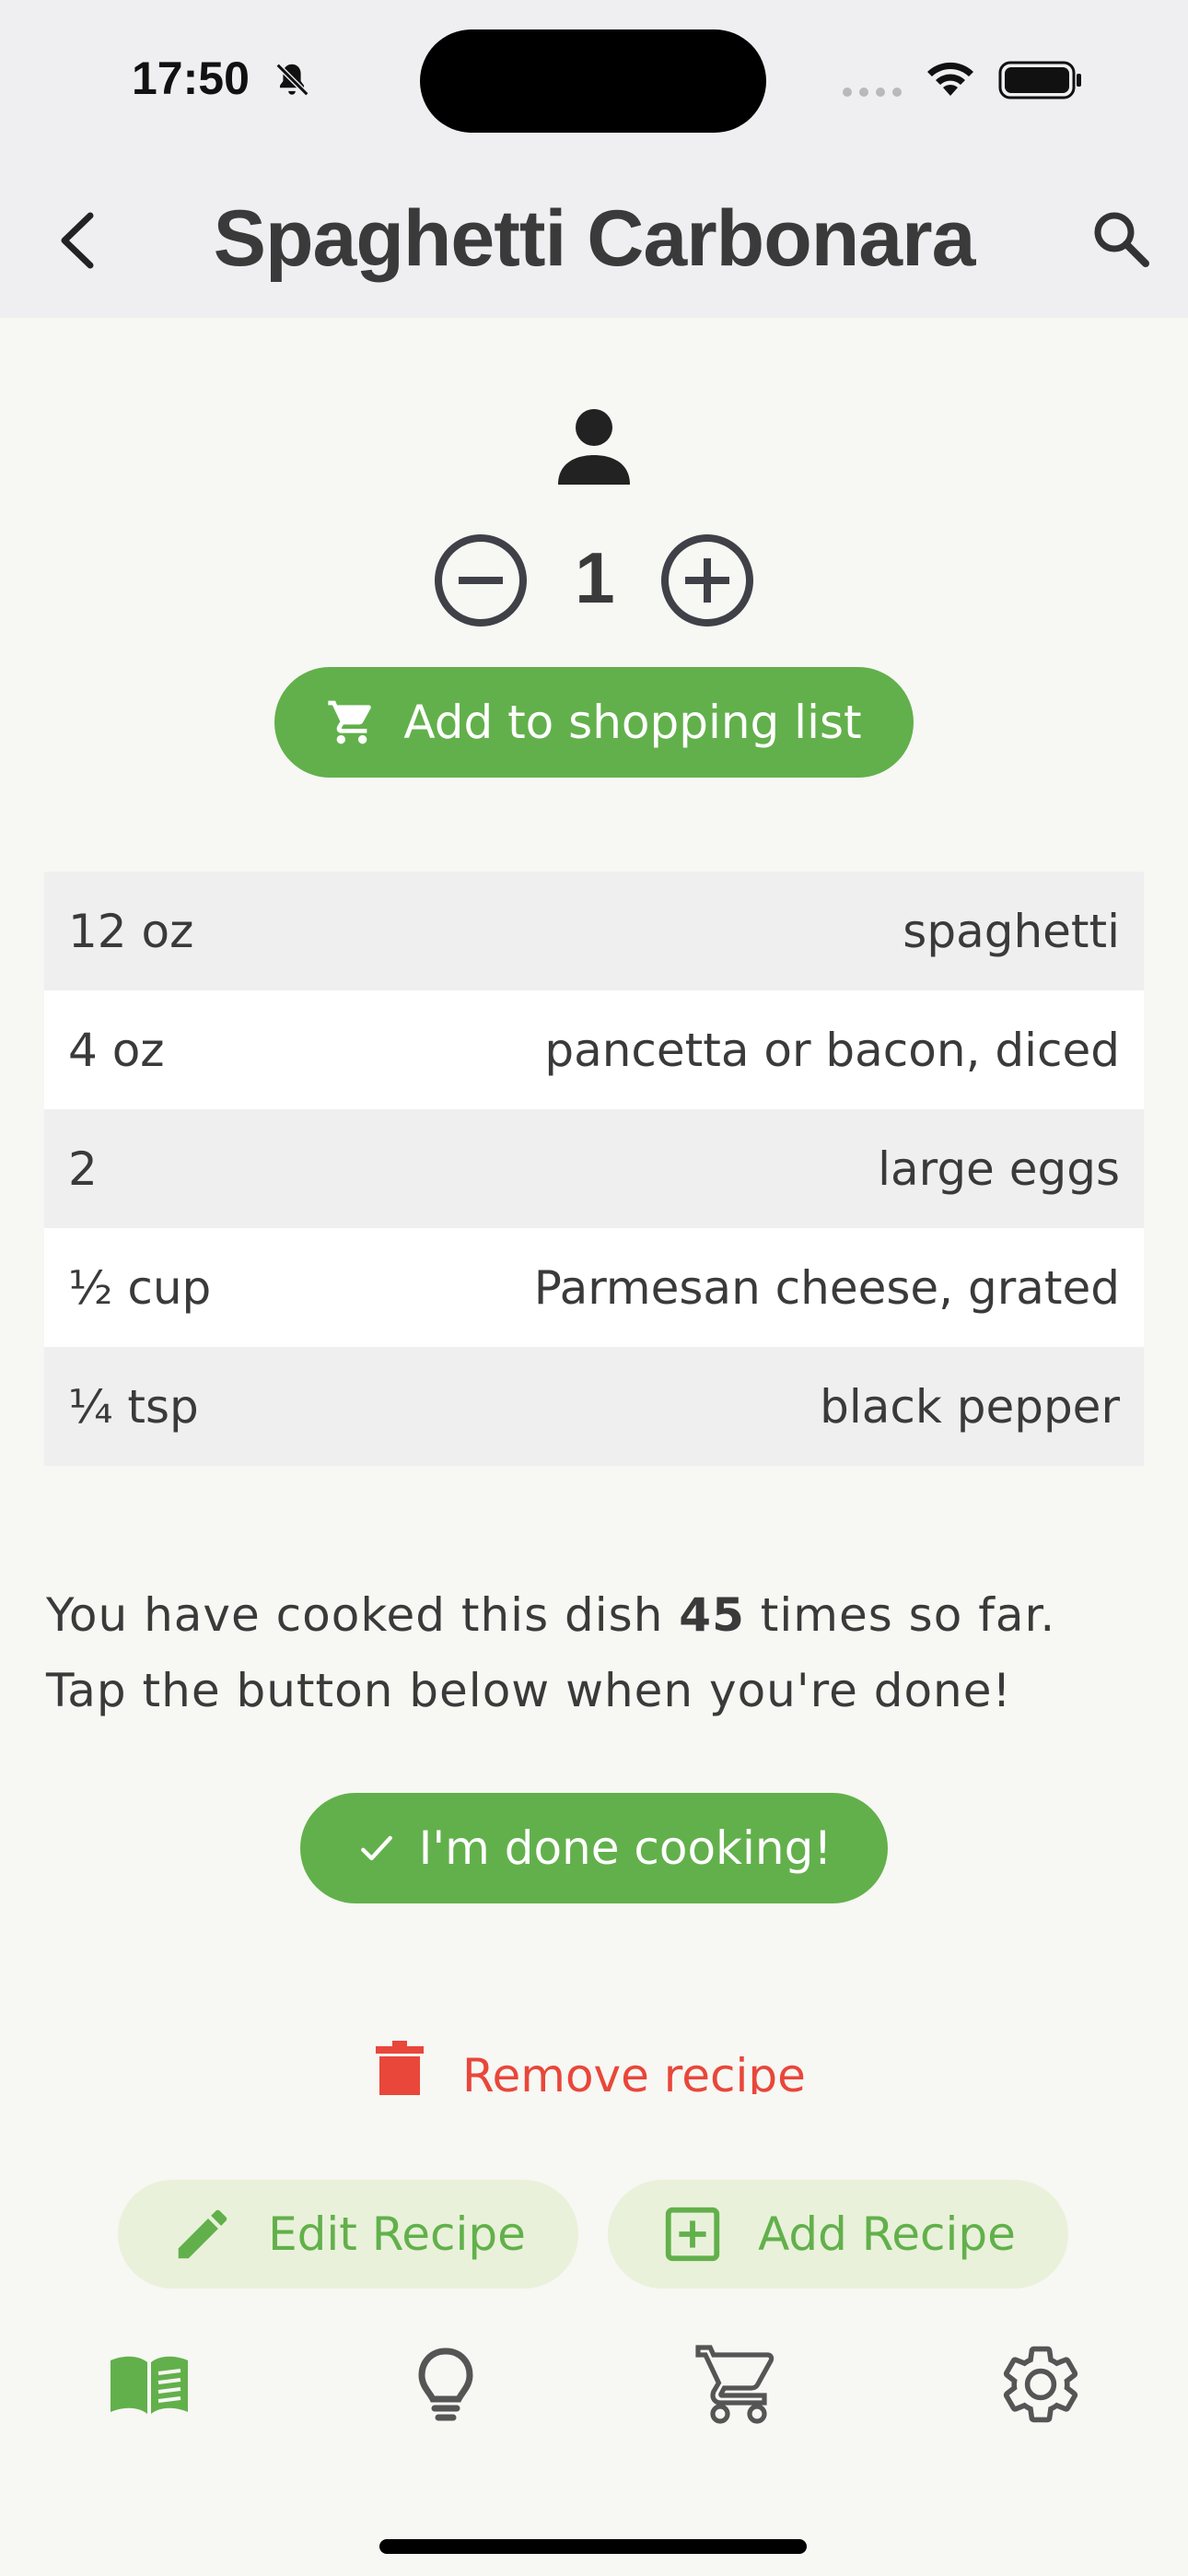  What do you see at coordinates (1039, 80) in the screenshot?
I see `battery-icon` at bounding box center [1039, 80].